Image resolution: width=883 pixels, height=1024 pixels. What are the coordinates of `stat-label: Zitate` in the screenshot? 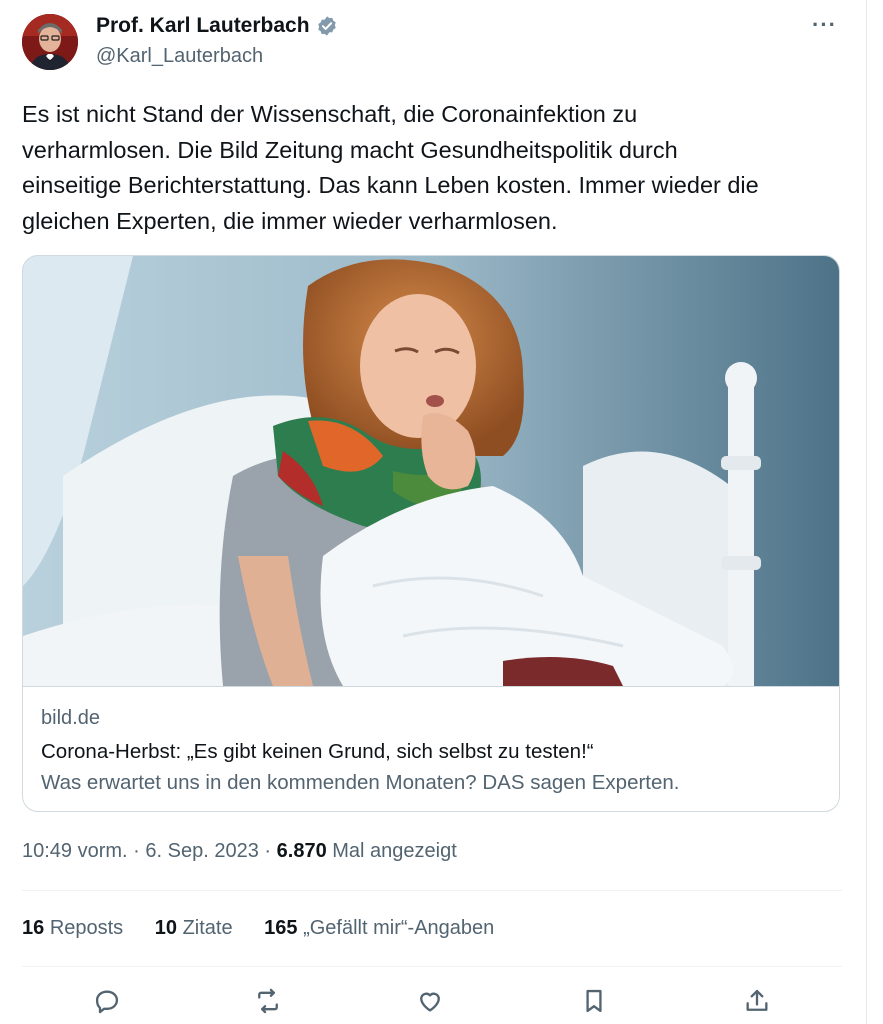 It's located at (207, 928).